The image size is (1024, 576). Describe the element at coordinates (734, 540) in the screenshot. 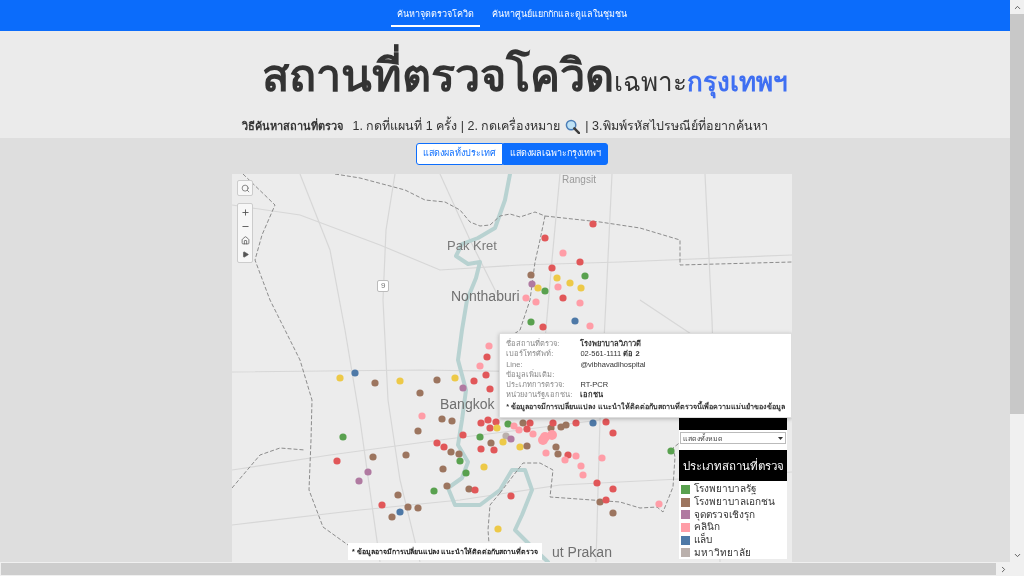

I see `legend-item: แล็บ` at that location.